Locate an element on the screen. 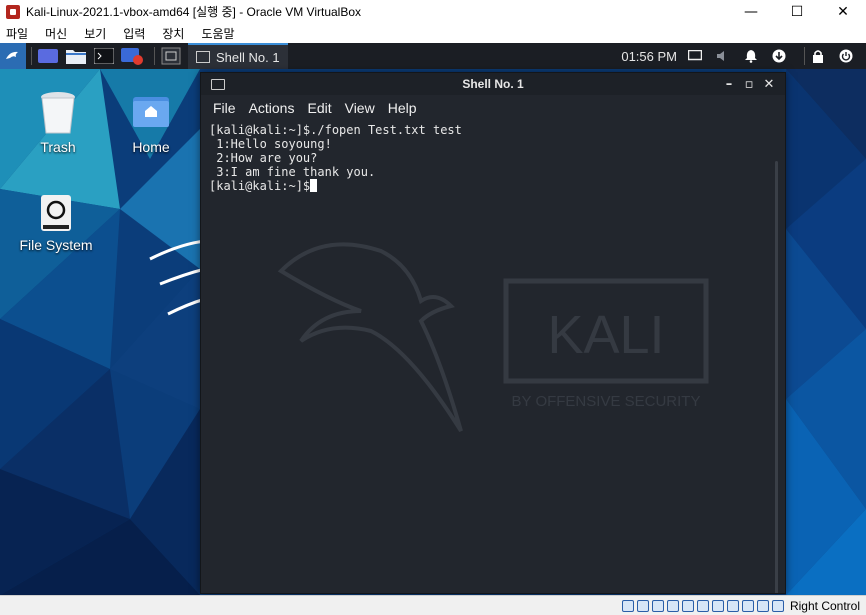 The height and width of the screenshot is (615, 866). terminal-line: 3:I am fine thank you. is located at coordinates (292, 172).